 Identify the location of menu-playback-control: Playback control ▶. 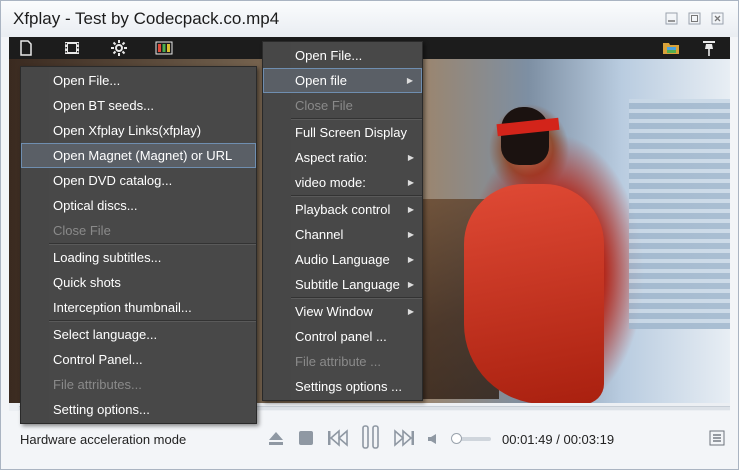
(342, 209).